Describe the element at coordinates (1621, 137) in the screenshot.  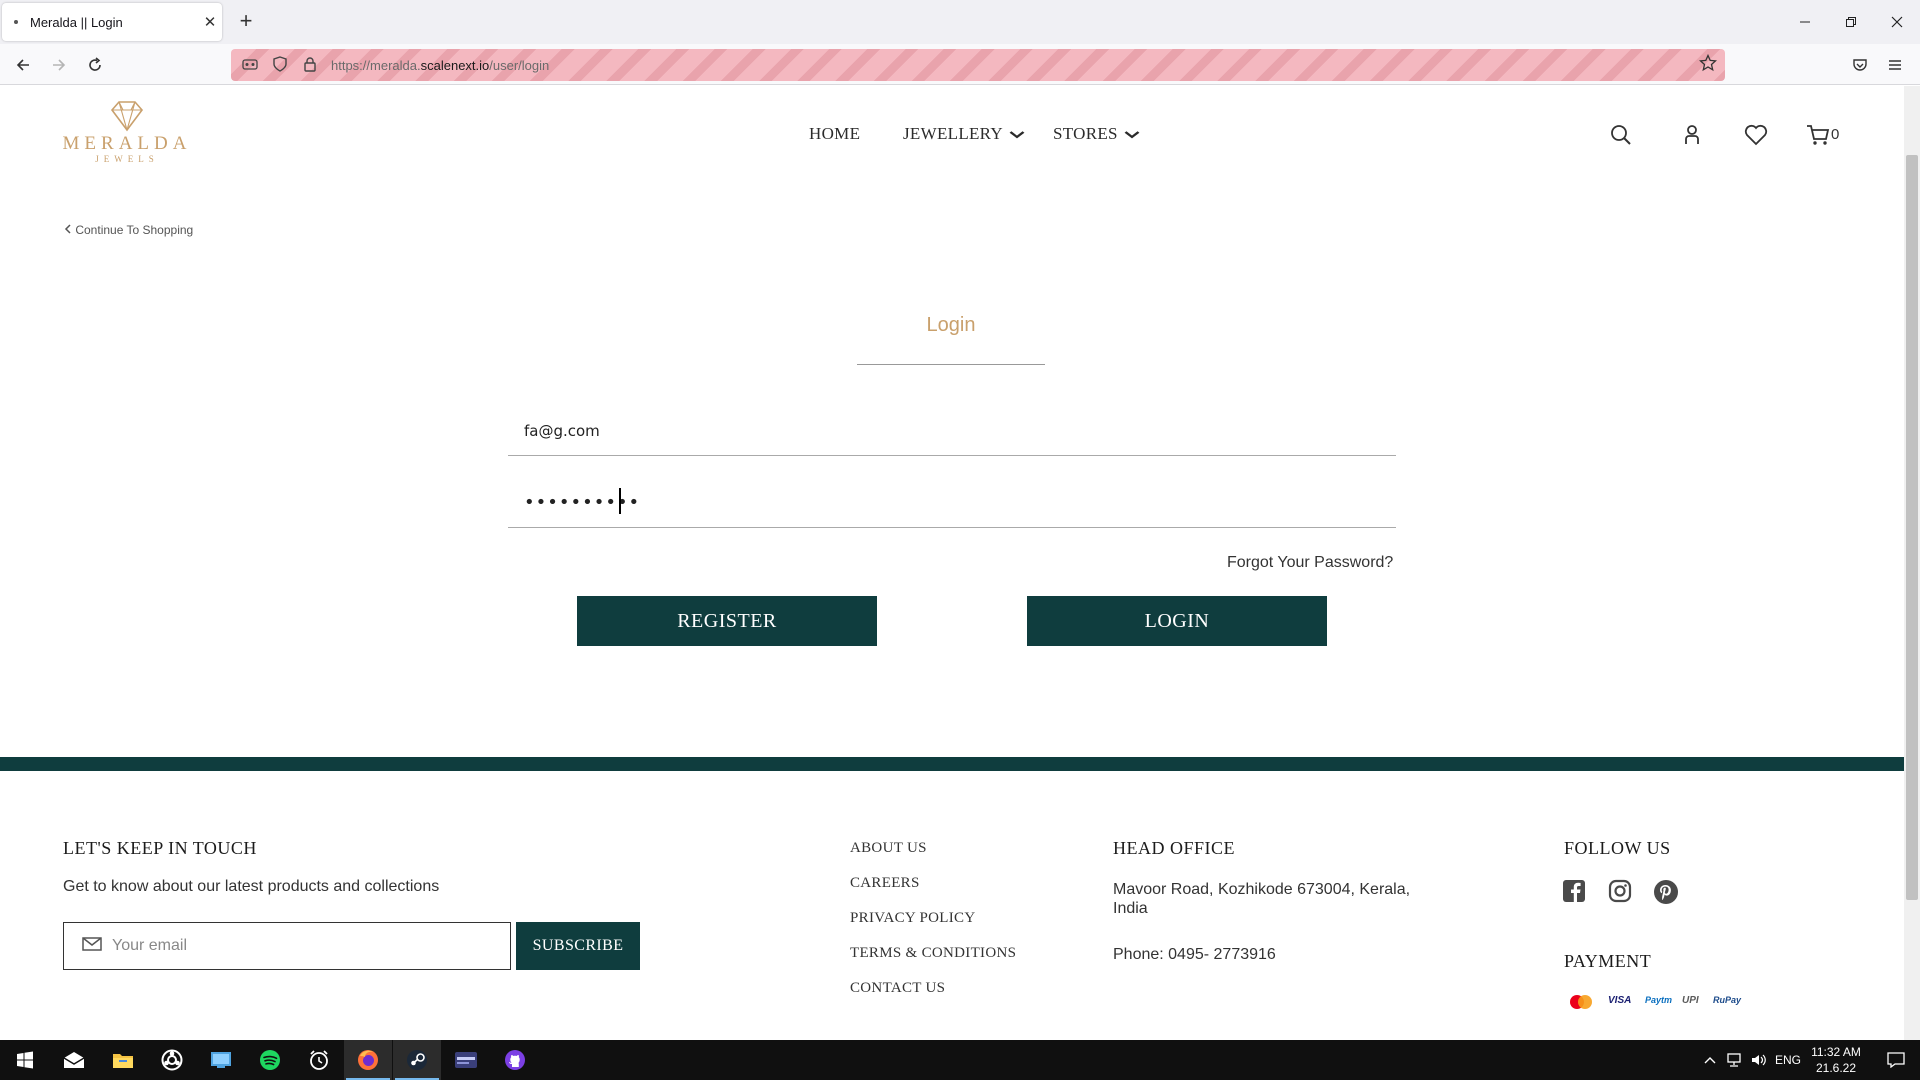
I see `search-icon` at that location.